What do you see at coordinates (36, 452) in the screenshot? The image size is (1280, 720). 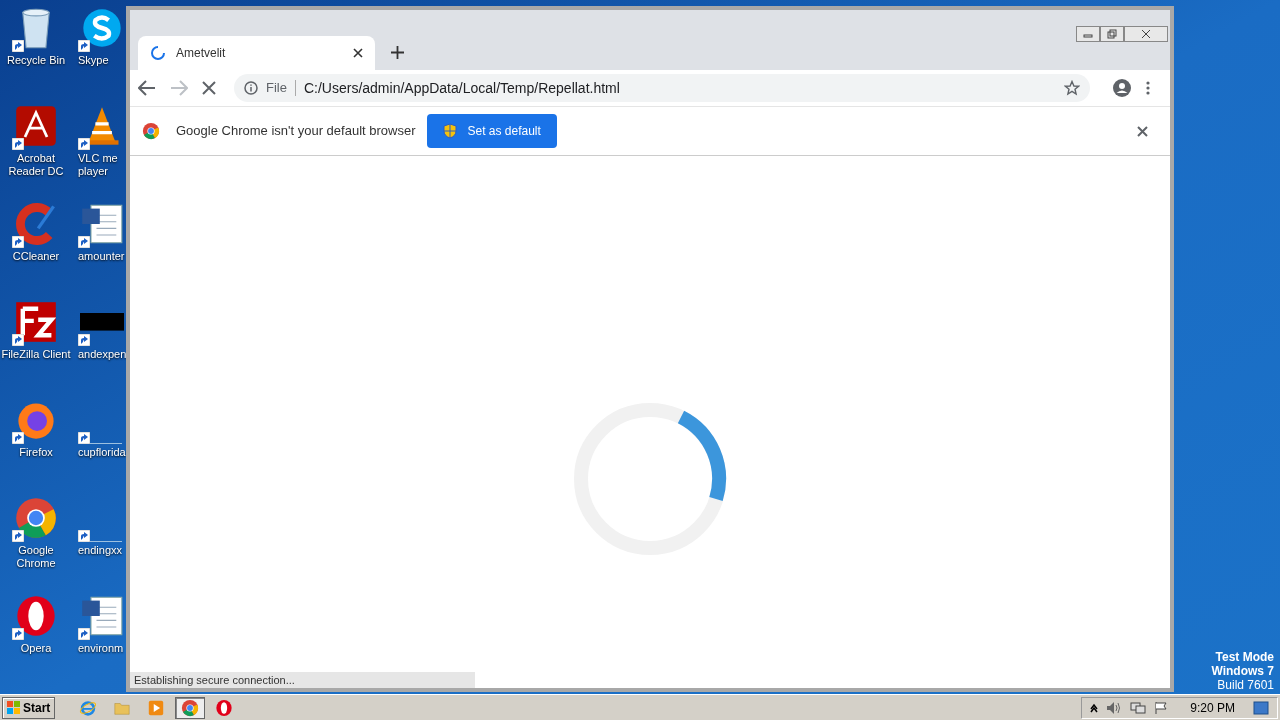 I see `desktop-icon-label: Firefox` at bounding box center [36, 452].